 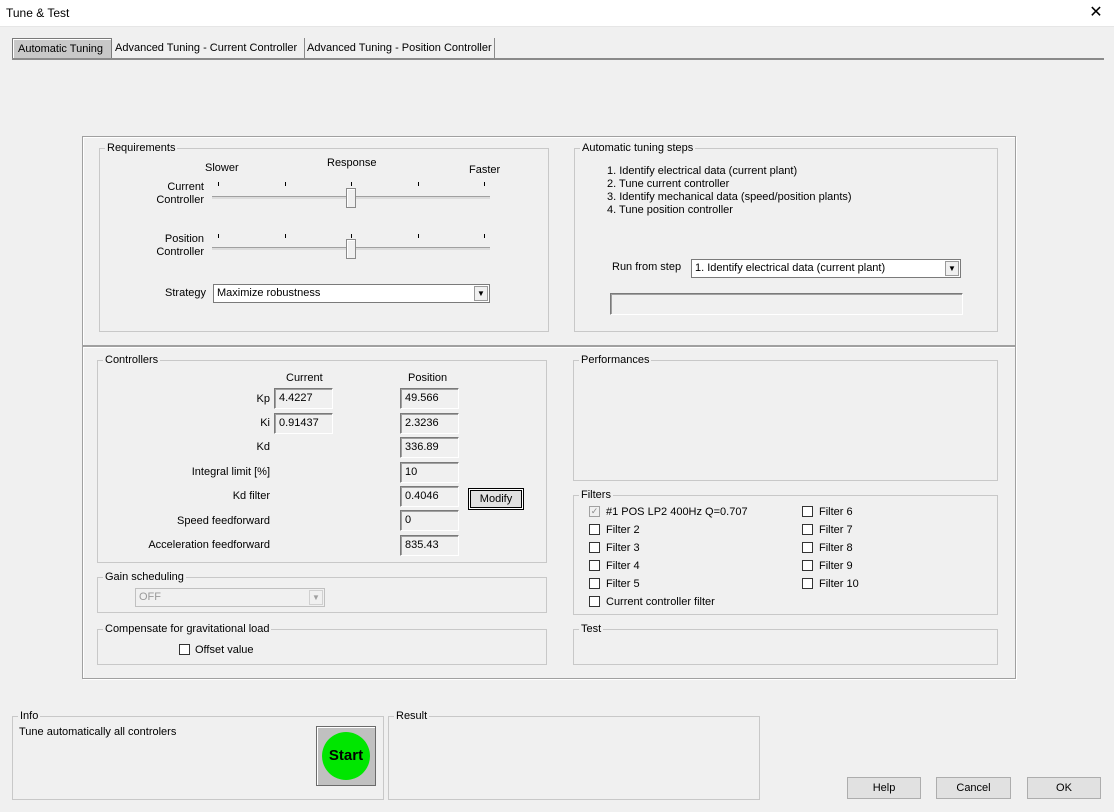 I want to click on auto-steps-title: Automatic tuning steps, so click(x=638, y=148).